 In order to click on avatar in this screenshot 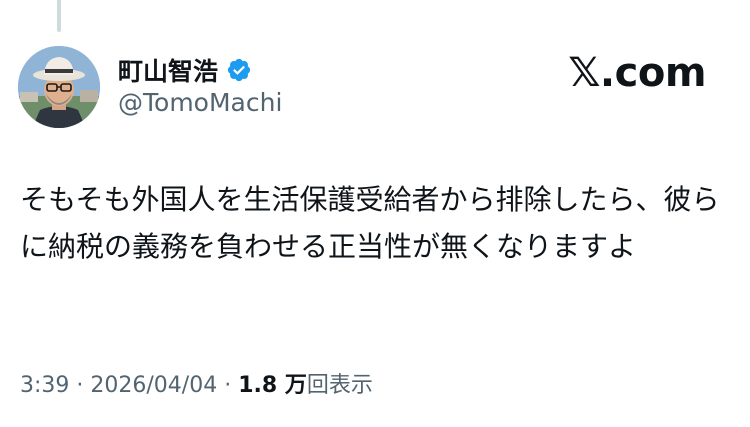, I will do `click(59, 87)`.